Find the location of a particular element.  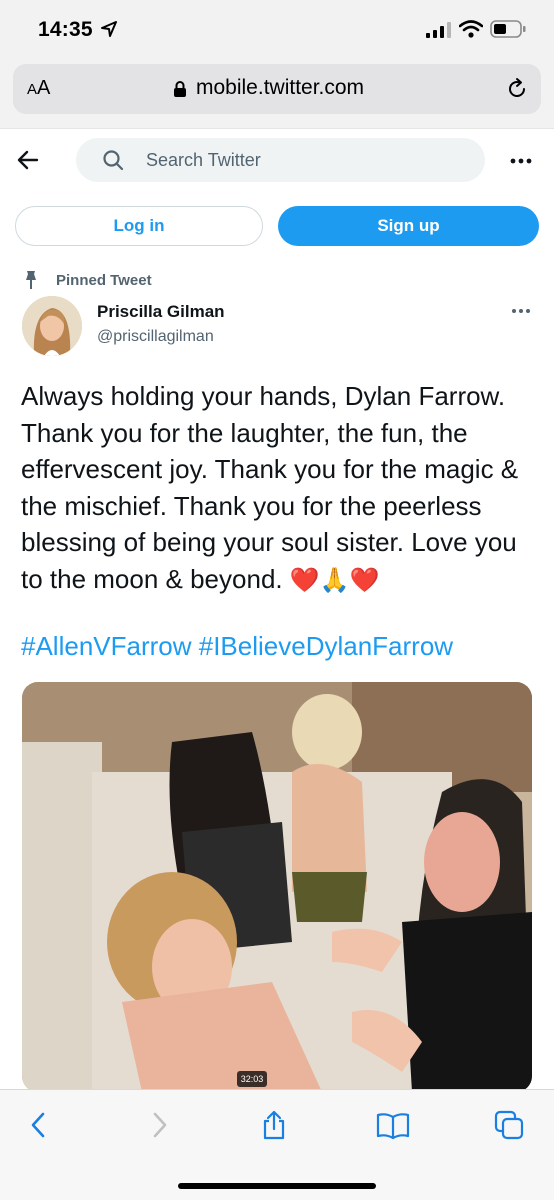

chevron-right-icon is located at coordinates (159, 1125).